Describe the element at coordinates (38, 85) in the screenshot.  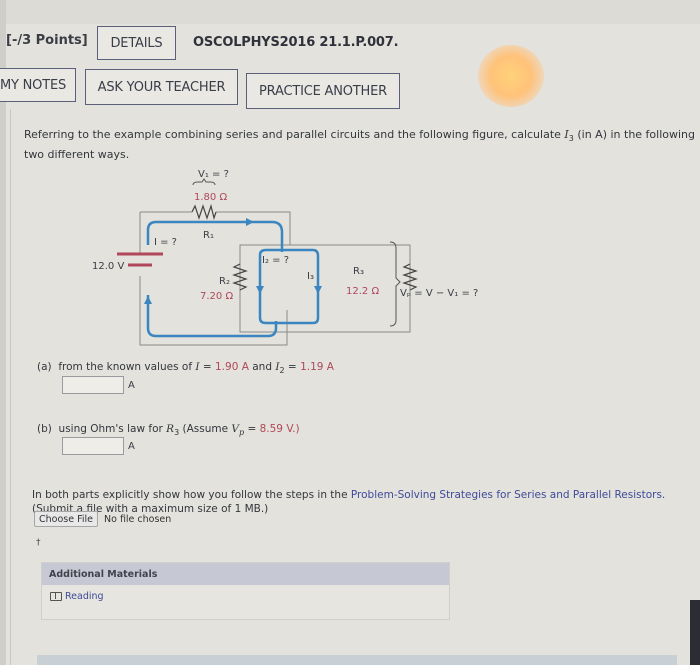
I see `my-notes-button: MY NOTES` at that location.